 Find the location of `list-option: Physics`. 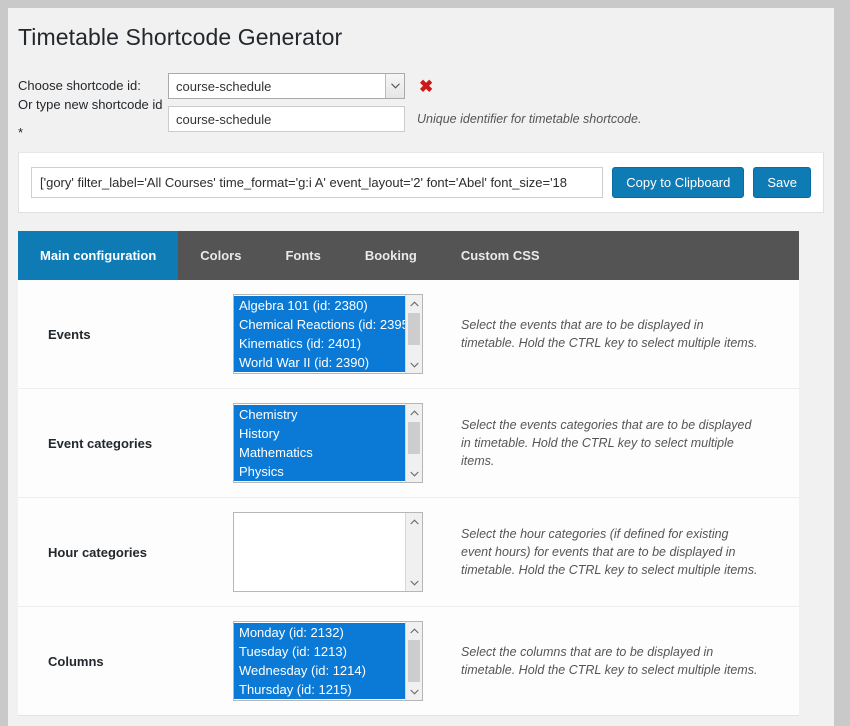

list-option: Physics is located at coordinates (319, 471).